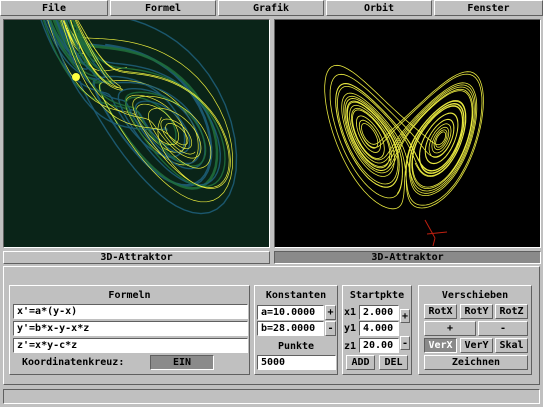  Describe the element at coordinates (182, 362) in the screenshot. I see `koordinatenkreuz-toggle: EIN` at that location.